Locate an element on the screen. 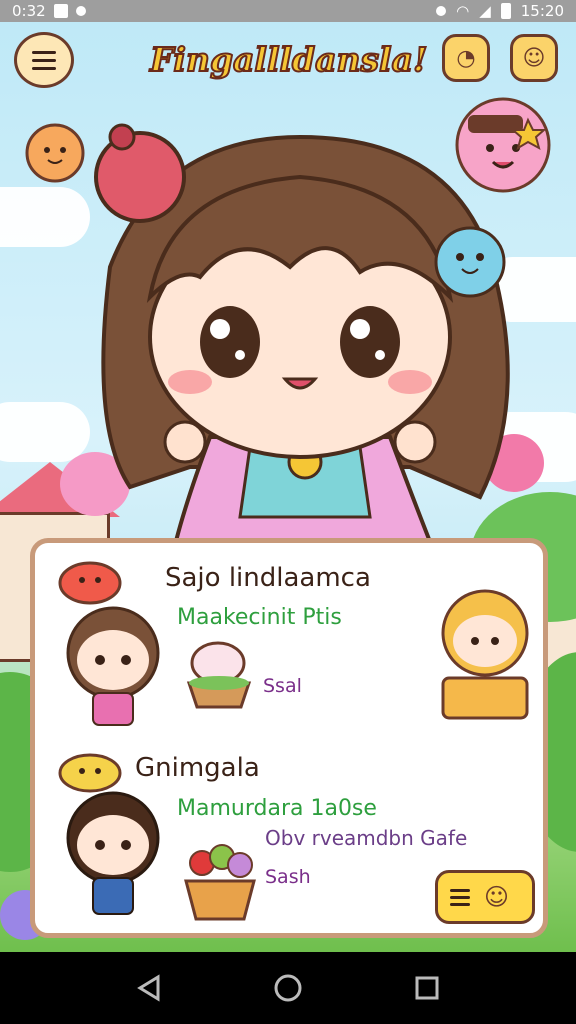 The height and width of the screenshot is (1024, 576). chat-button: ☺ is located at coordinates (485, 897).